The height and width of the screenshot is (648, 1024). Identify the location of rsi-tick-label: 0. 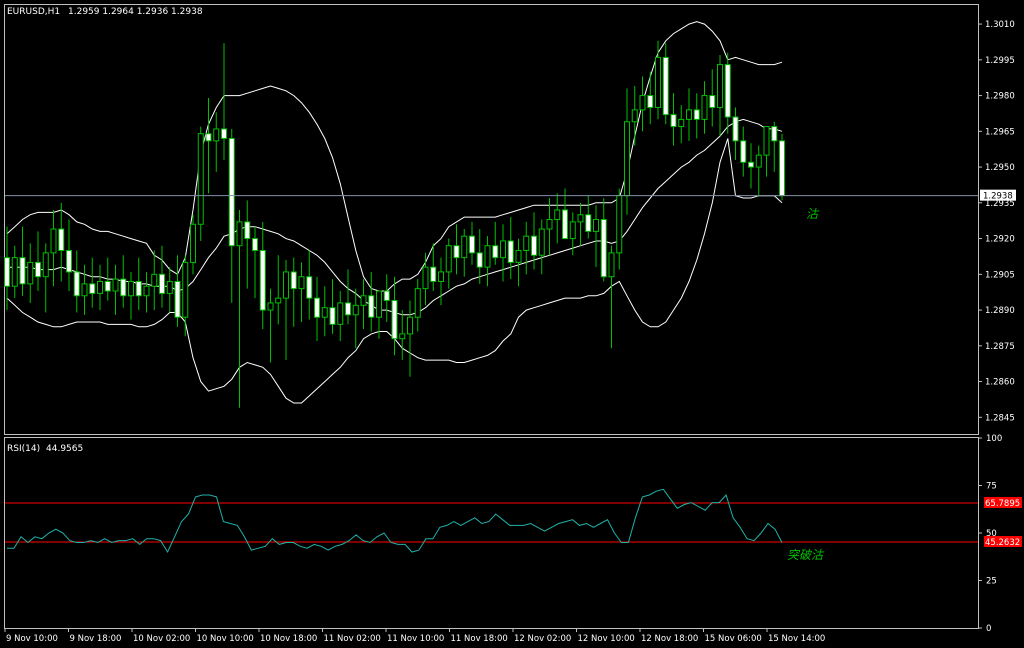
(988, 629).